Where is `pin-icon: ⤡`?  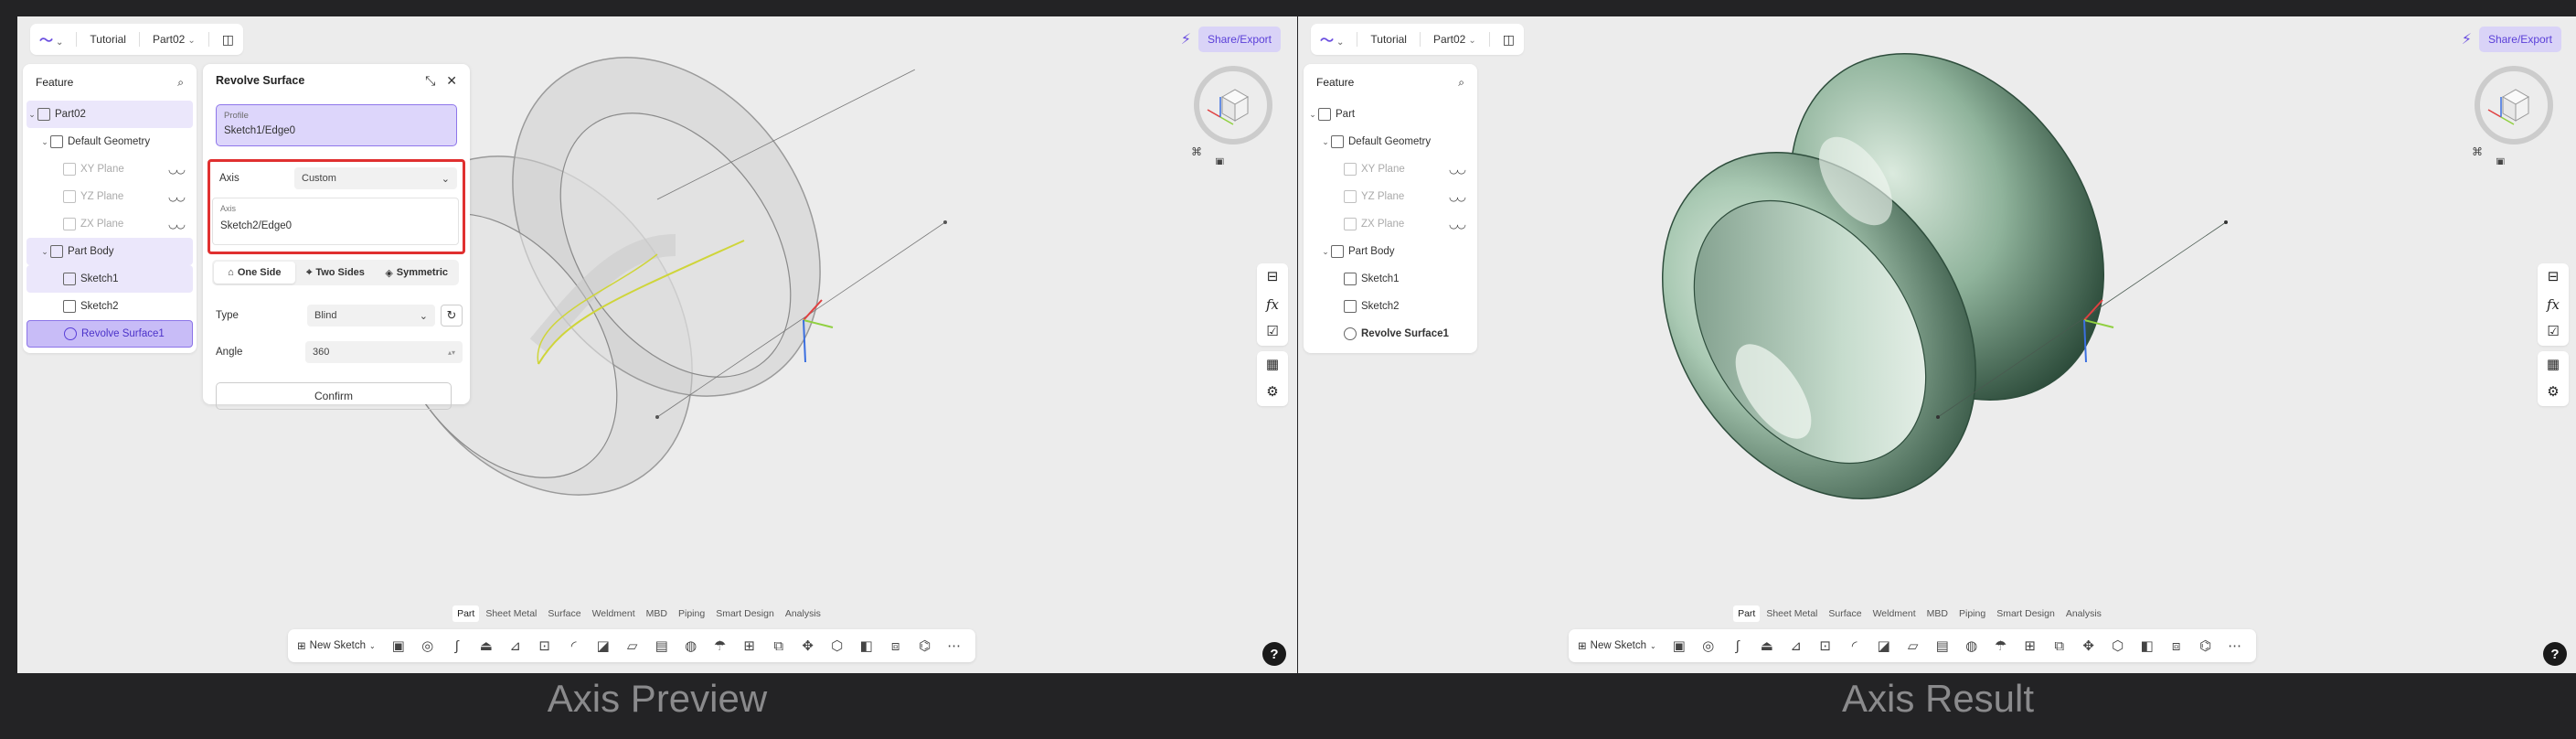 pin-icon: ⤡ is located at coordinates (430, 81).